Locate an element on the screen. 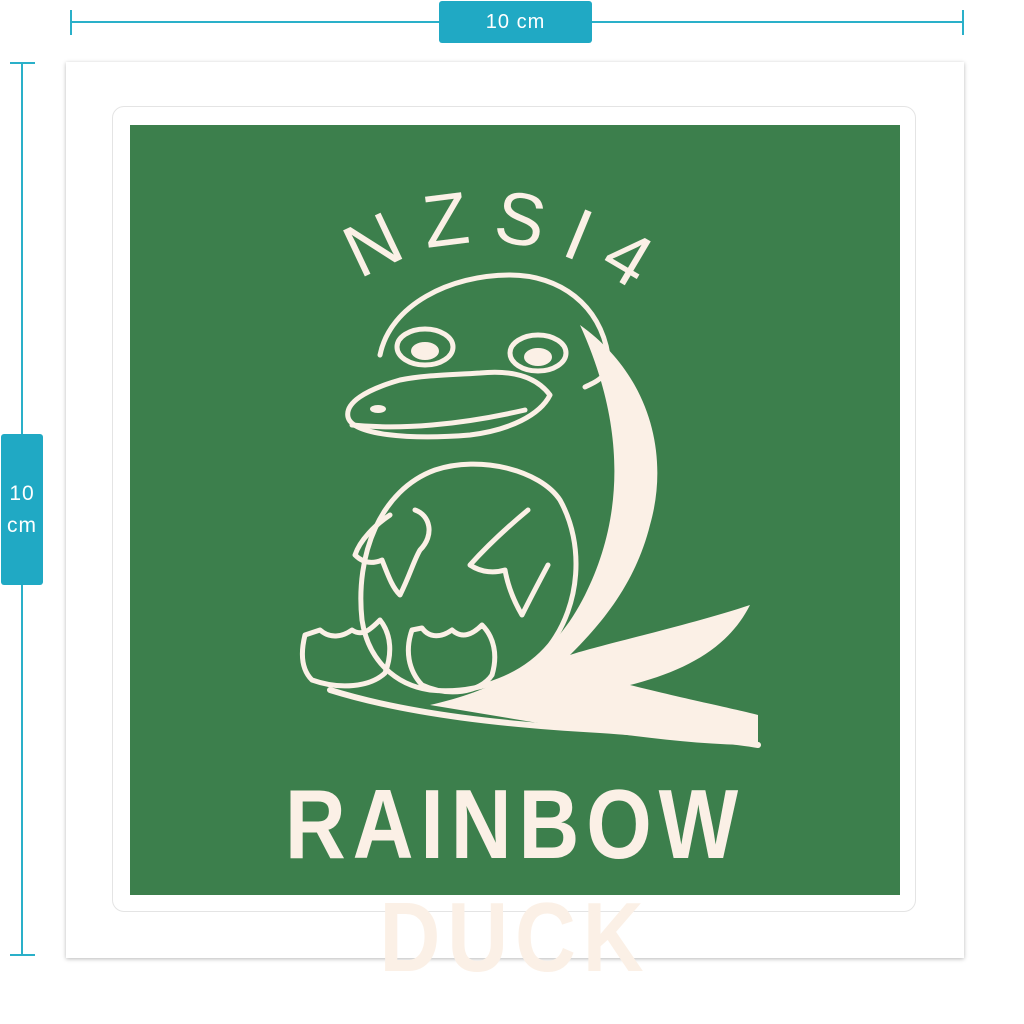 The height and width of the screenshot is (1024, 1024). width-dimension-badge: 10 cm is located at coordinates (515, 22).